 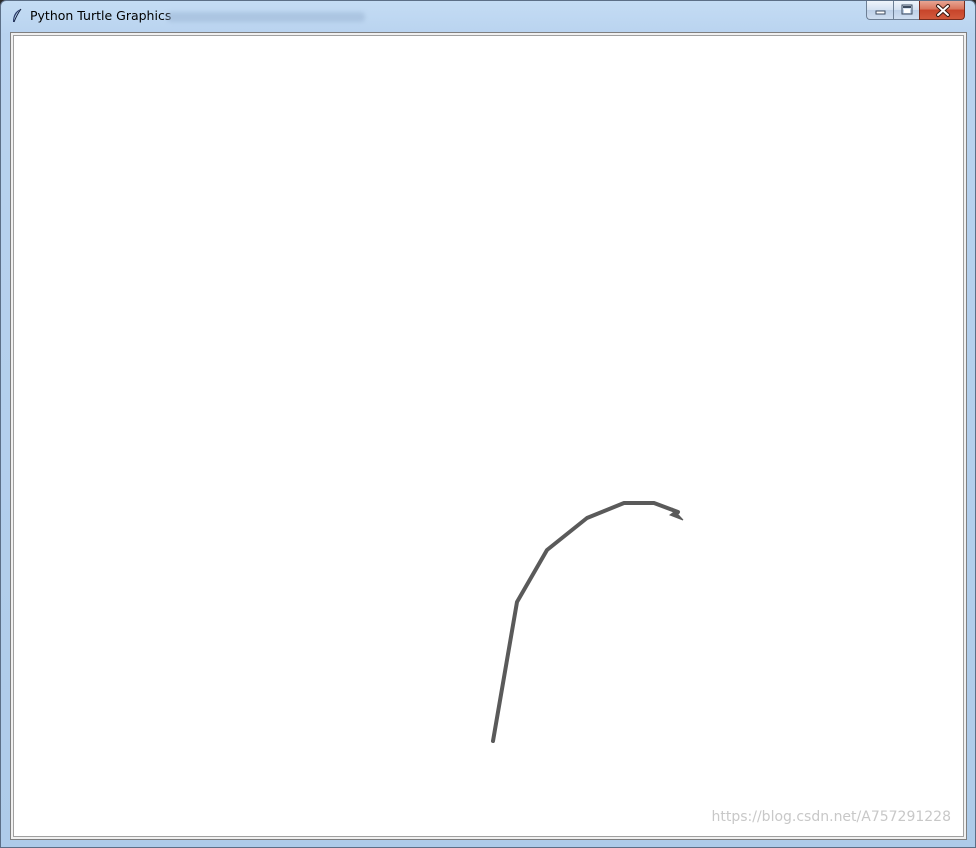 I want to click on window-controls, so click(x=915, y=11).